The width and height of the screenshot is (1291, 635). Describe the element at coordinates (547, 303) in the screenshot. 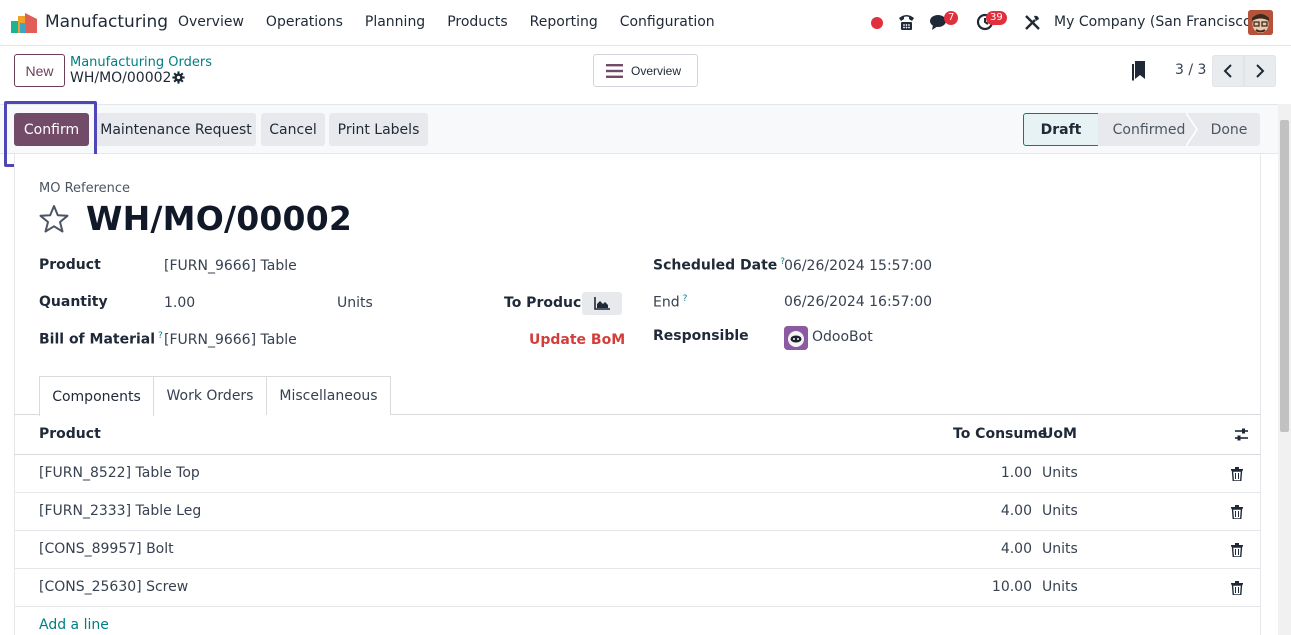

I see `to-produce-label: To Produce` at that location.